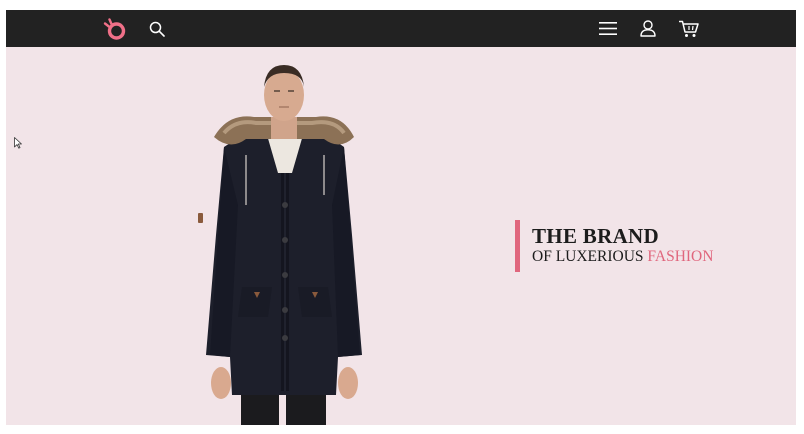  What do you see at coordinates (401, 28) in the screenshot?
I see `top-navbar` at bounding box center [401, 28].